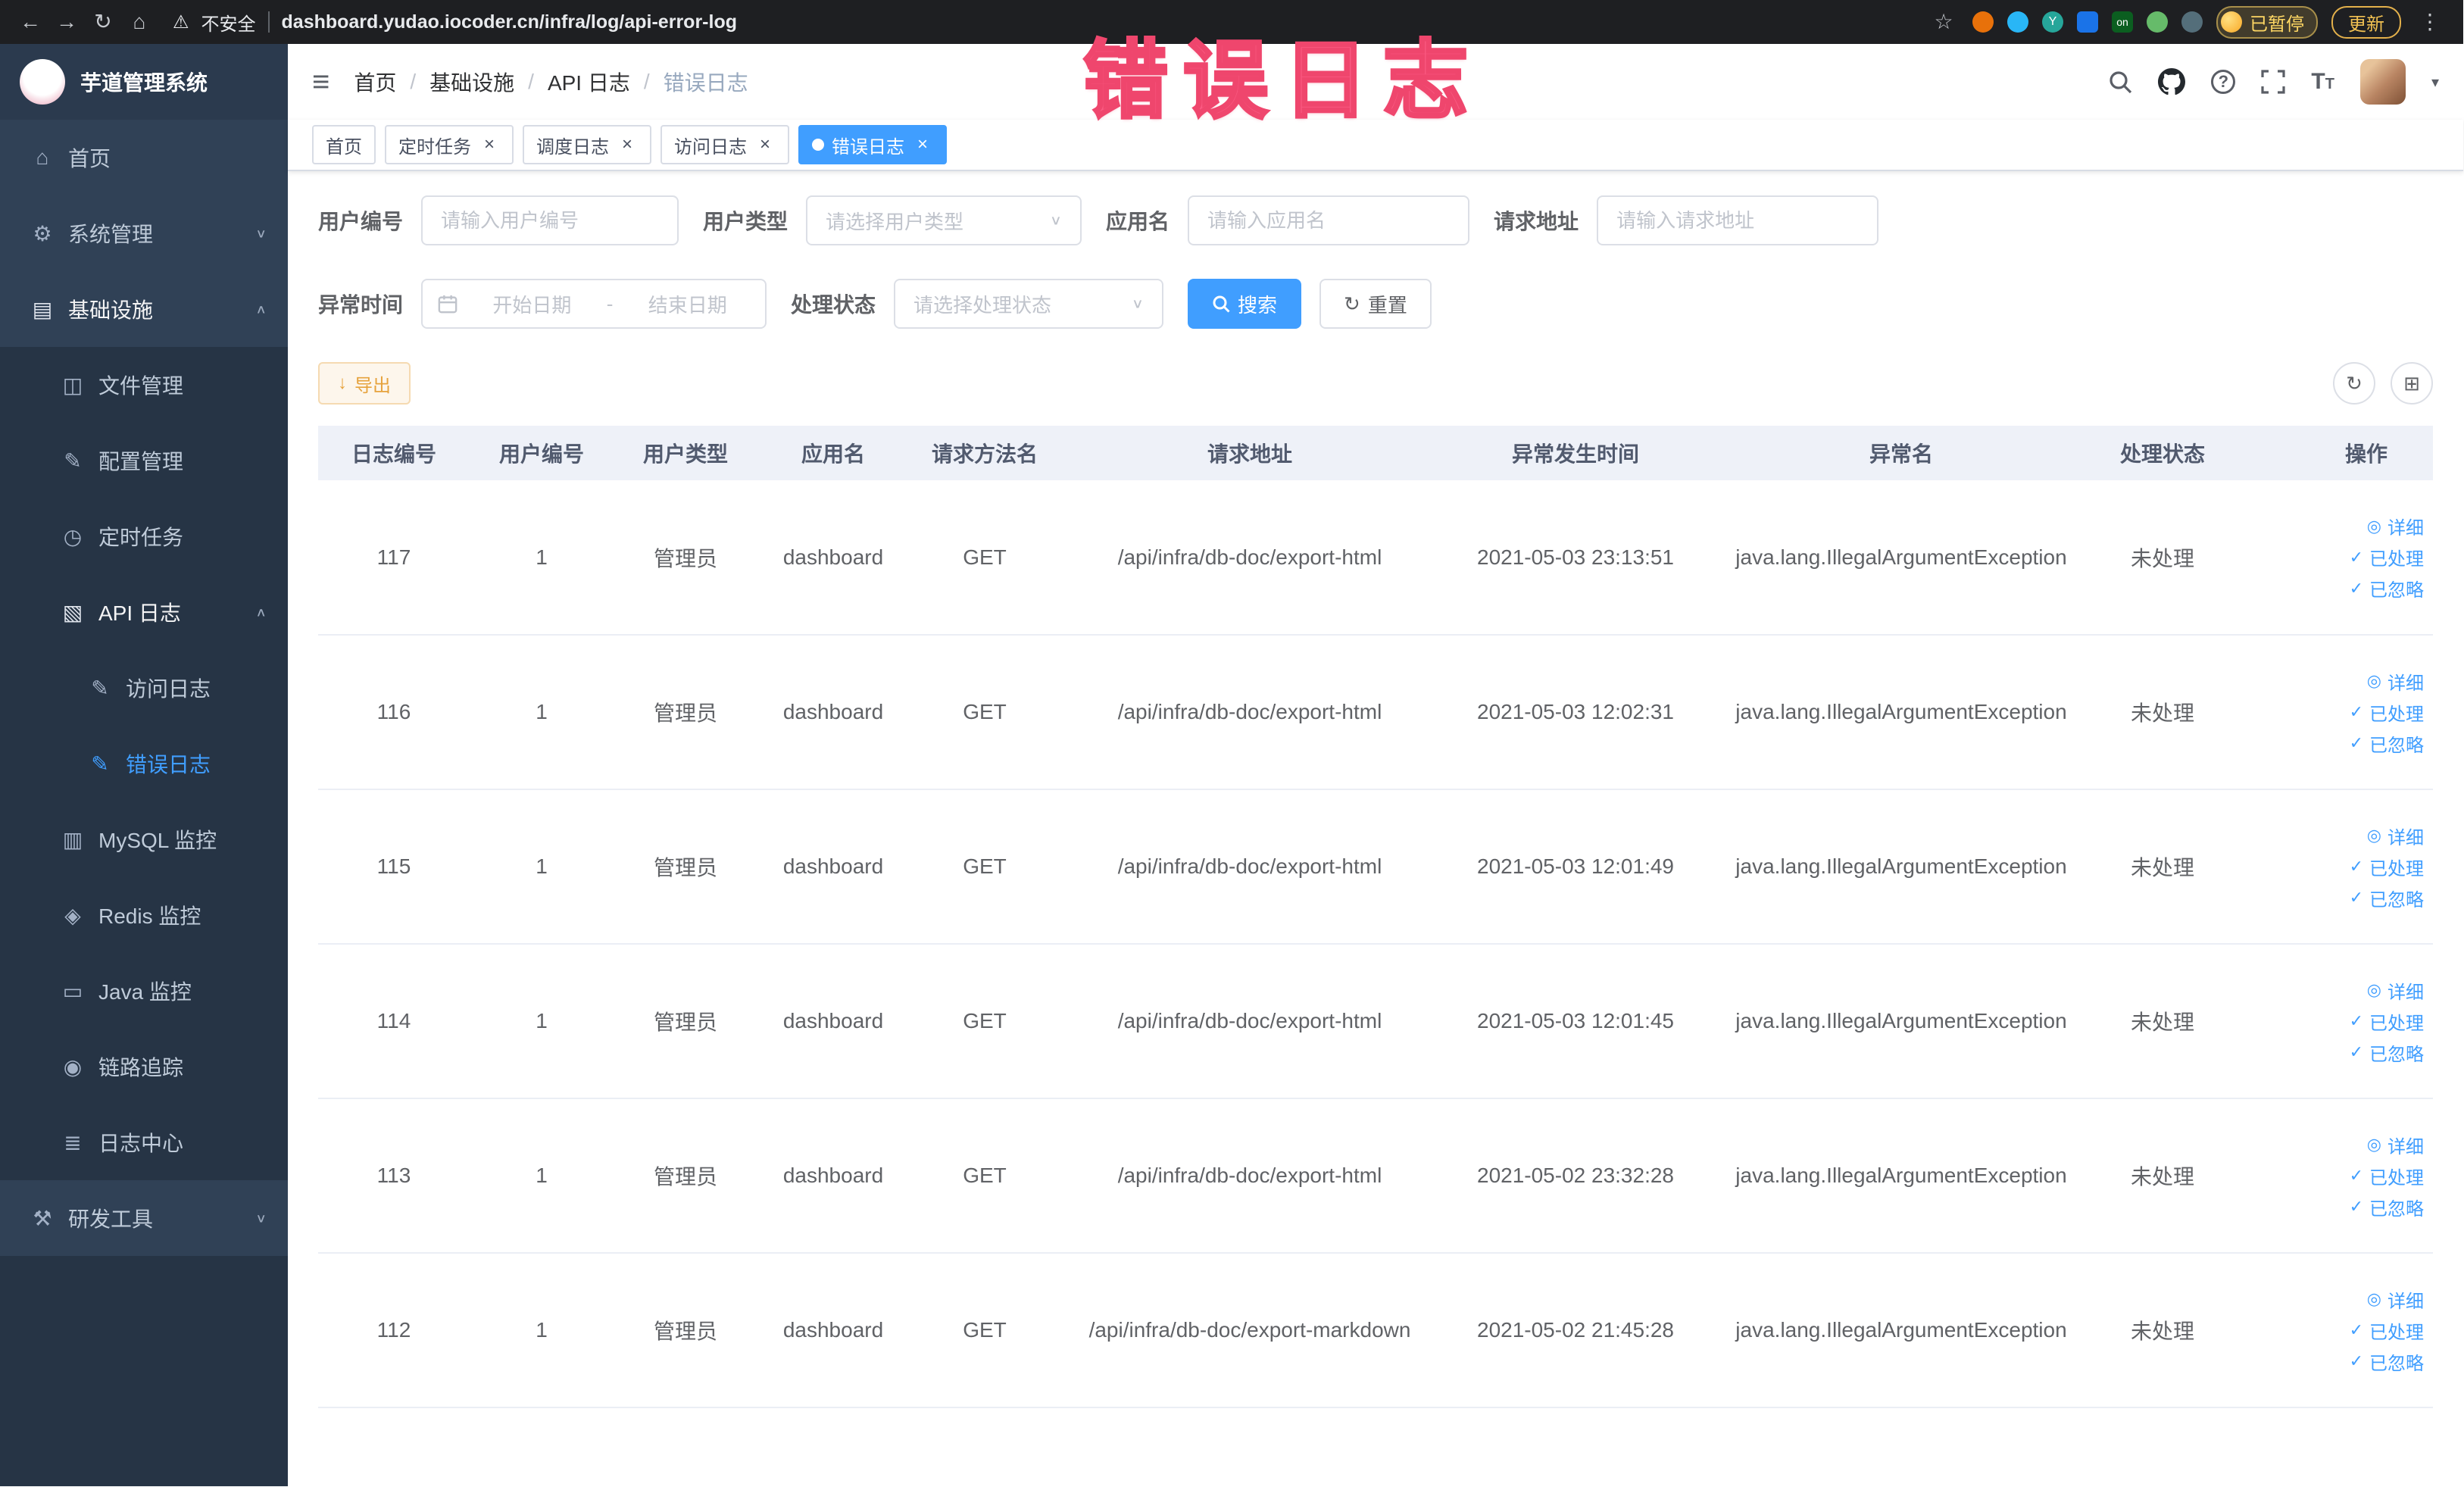  I want to click on mysql-icon: ▥, so click(72, 839).